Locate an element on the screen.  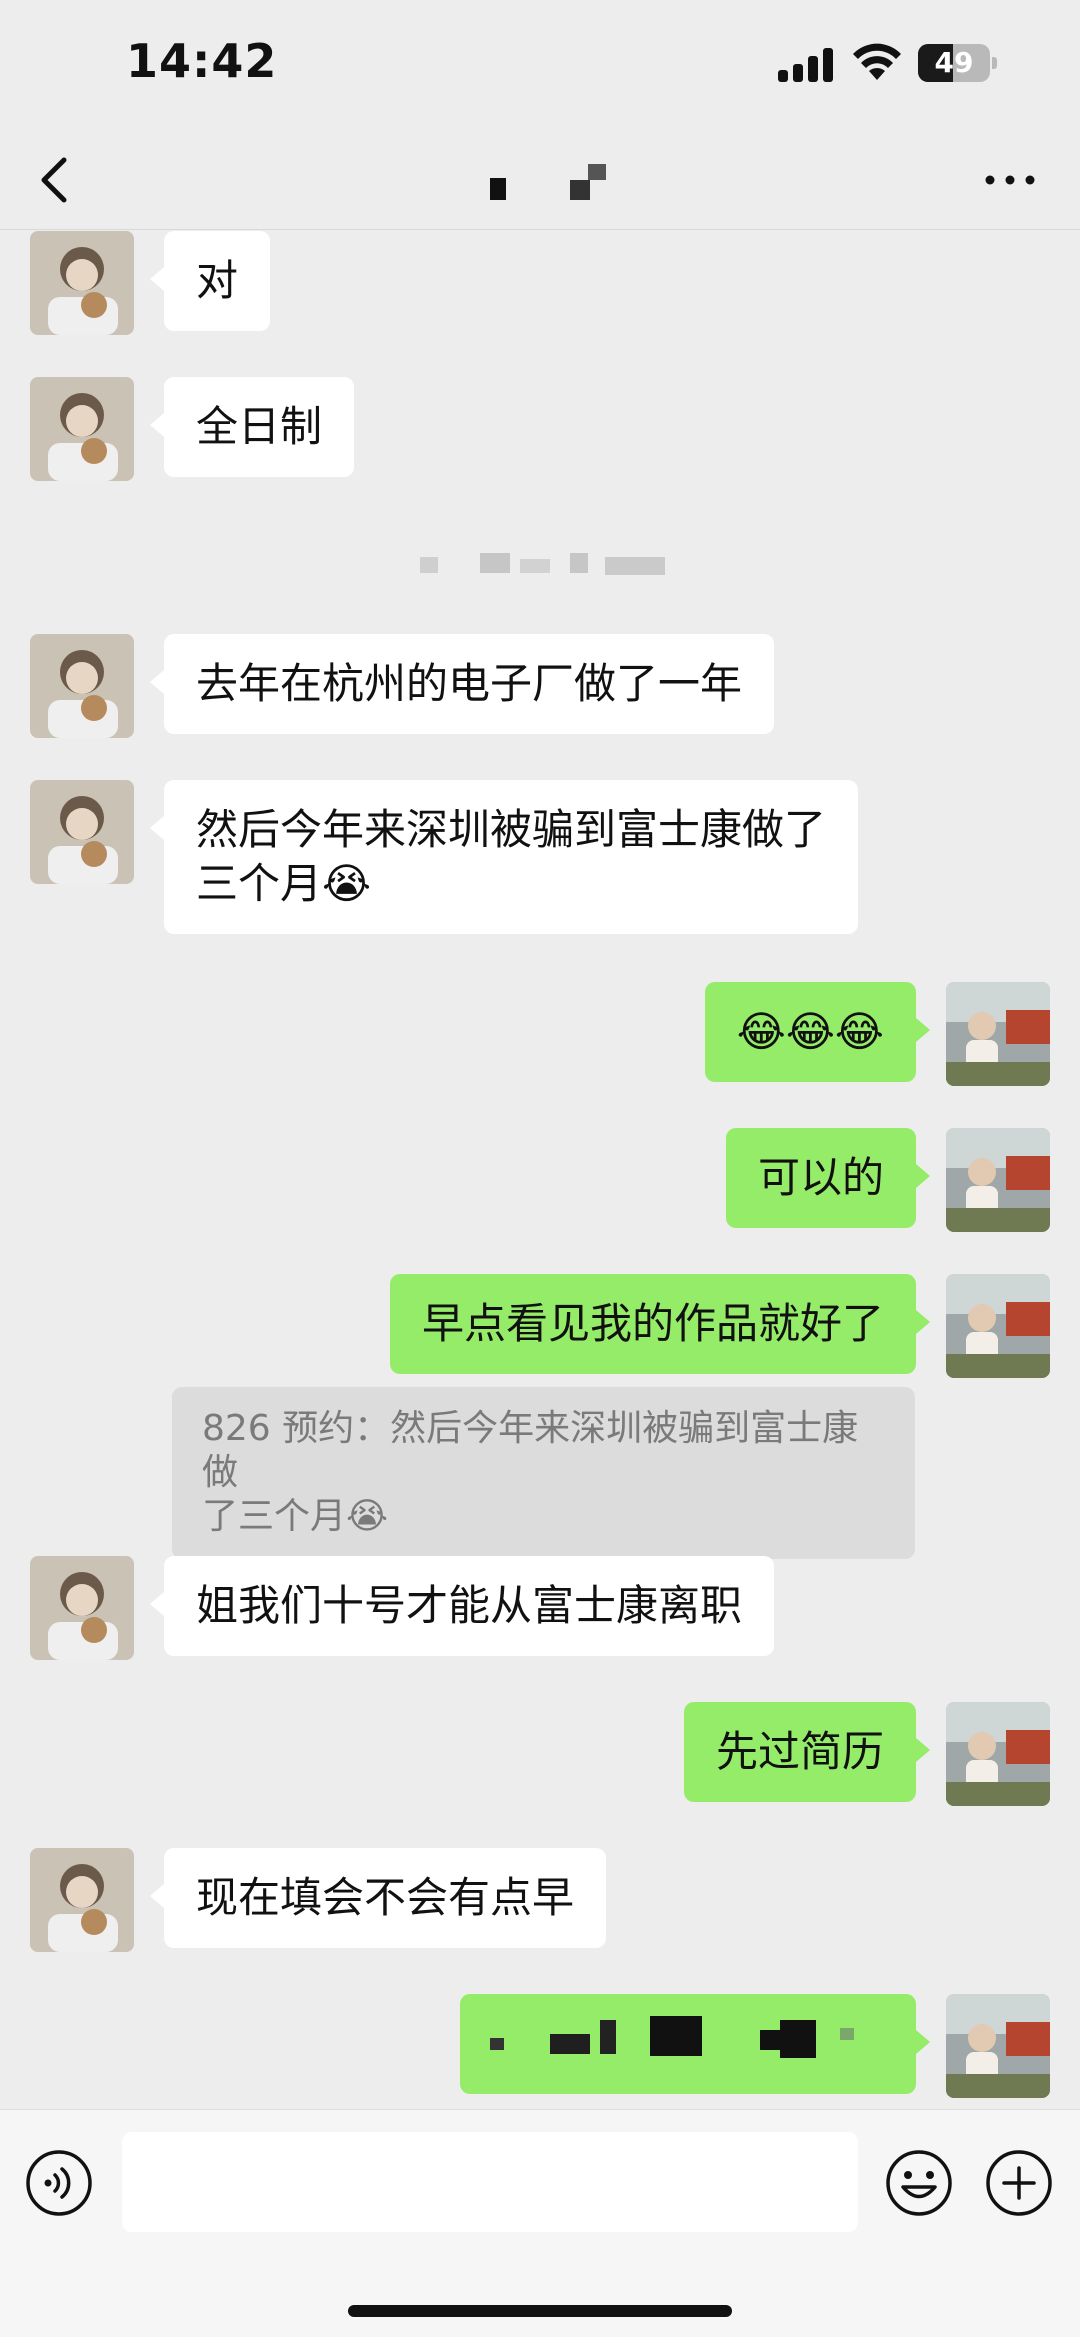
cellular-signal-icon is located at coordinates (807, 63).